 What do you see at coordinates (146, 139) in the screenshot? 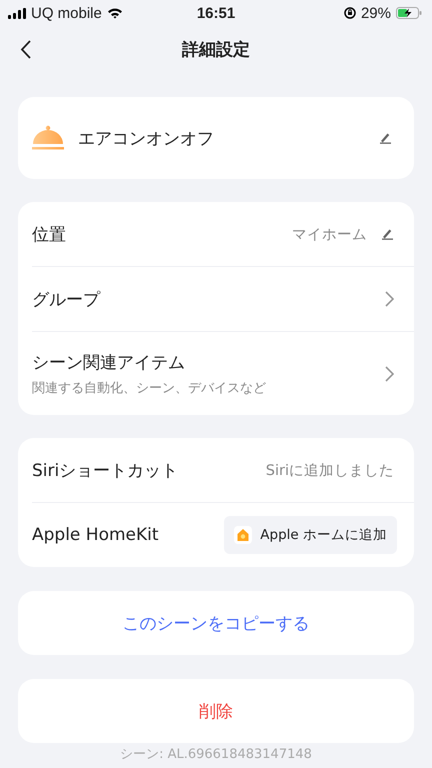
I see `scene-name: エアコンオンオフ` at bounding box center [146, 139].